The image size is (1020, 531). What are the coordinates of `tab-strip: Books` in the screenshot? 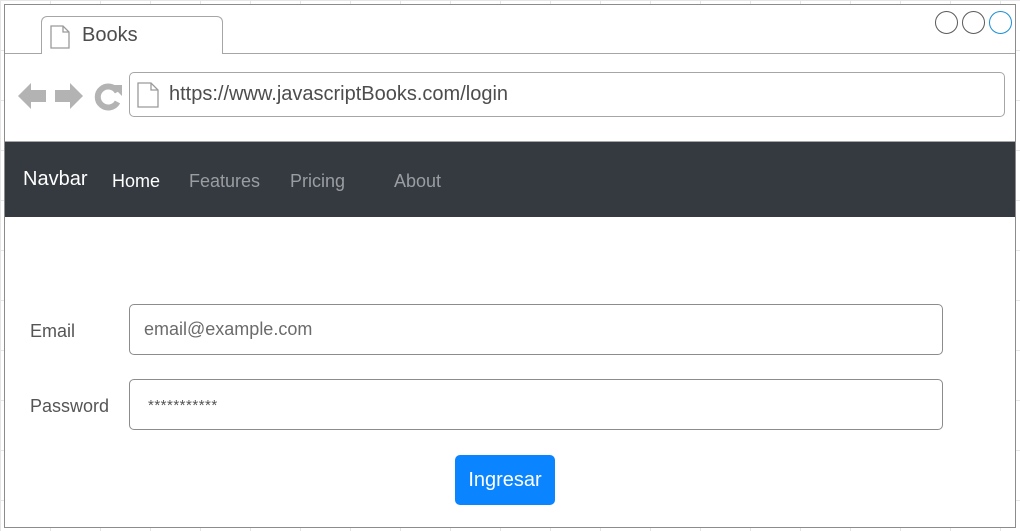 It's located at (510, 29).